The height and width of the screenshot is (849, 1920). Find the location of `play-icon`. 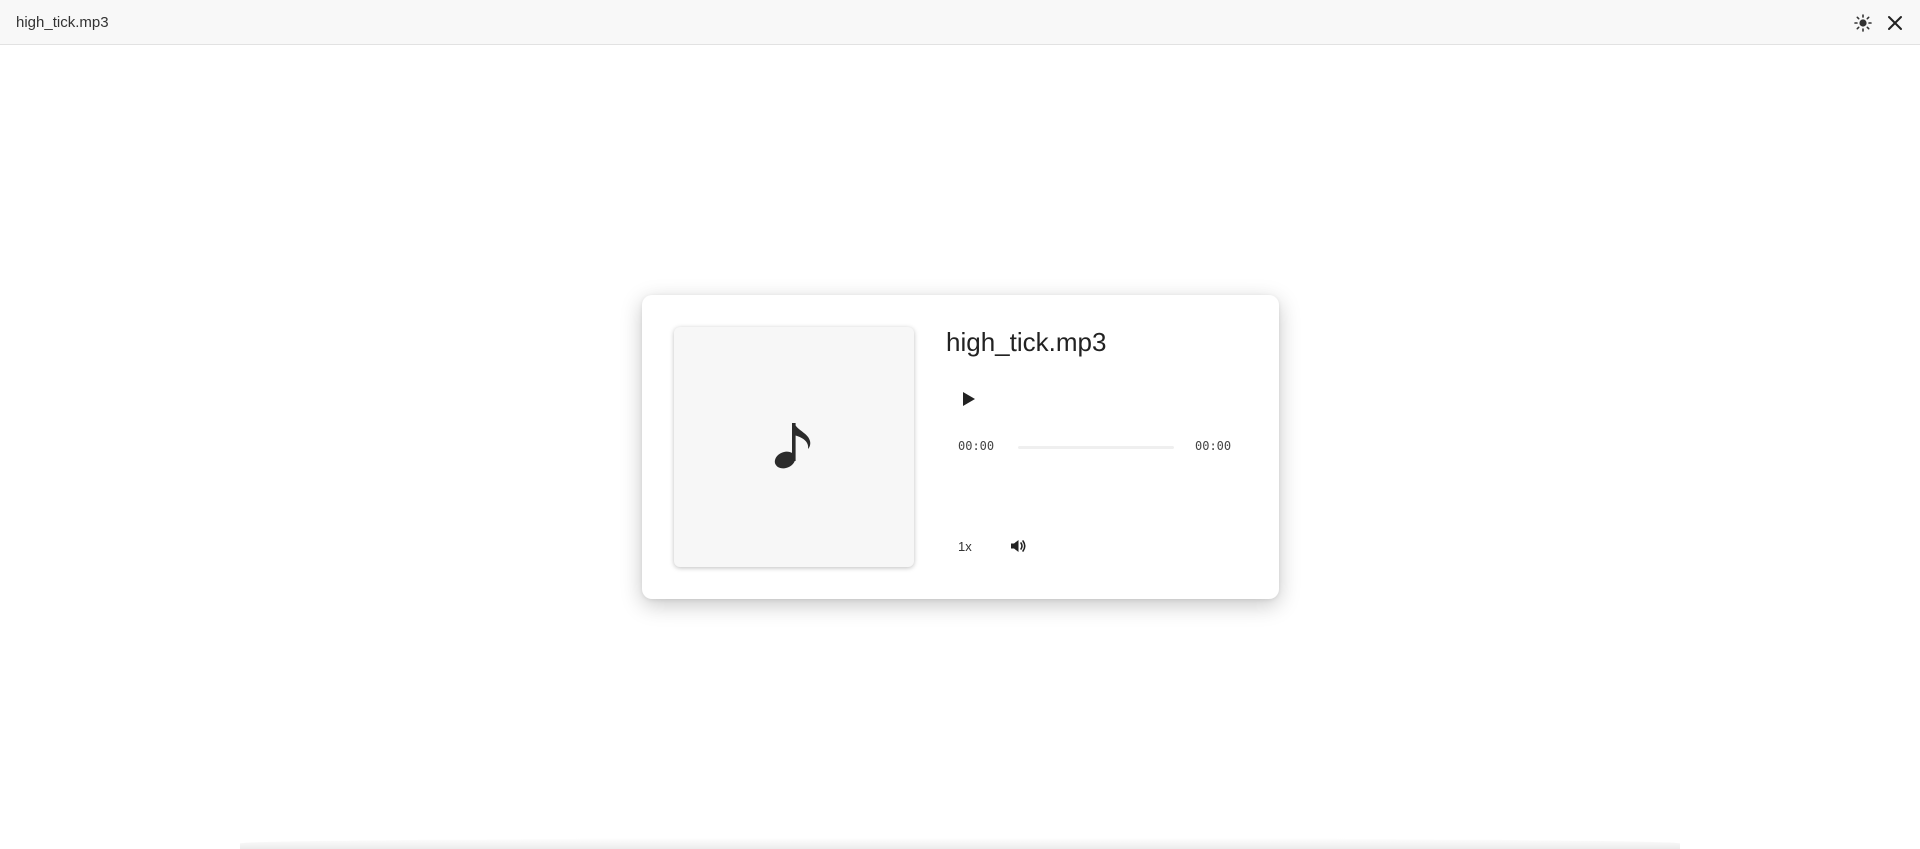

play-icon is located at coordinates (969, 399).